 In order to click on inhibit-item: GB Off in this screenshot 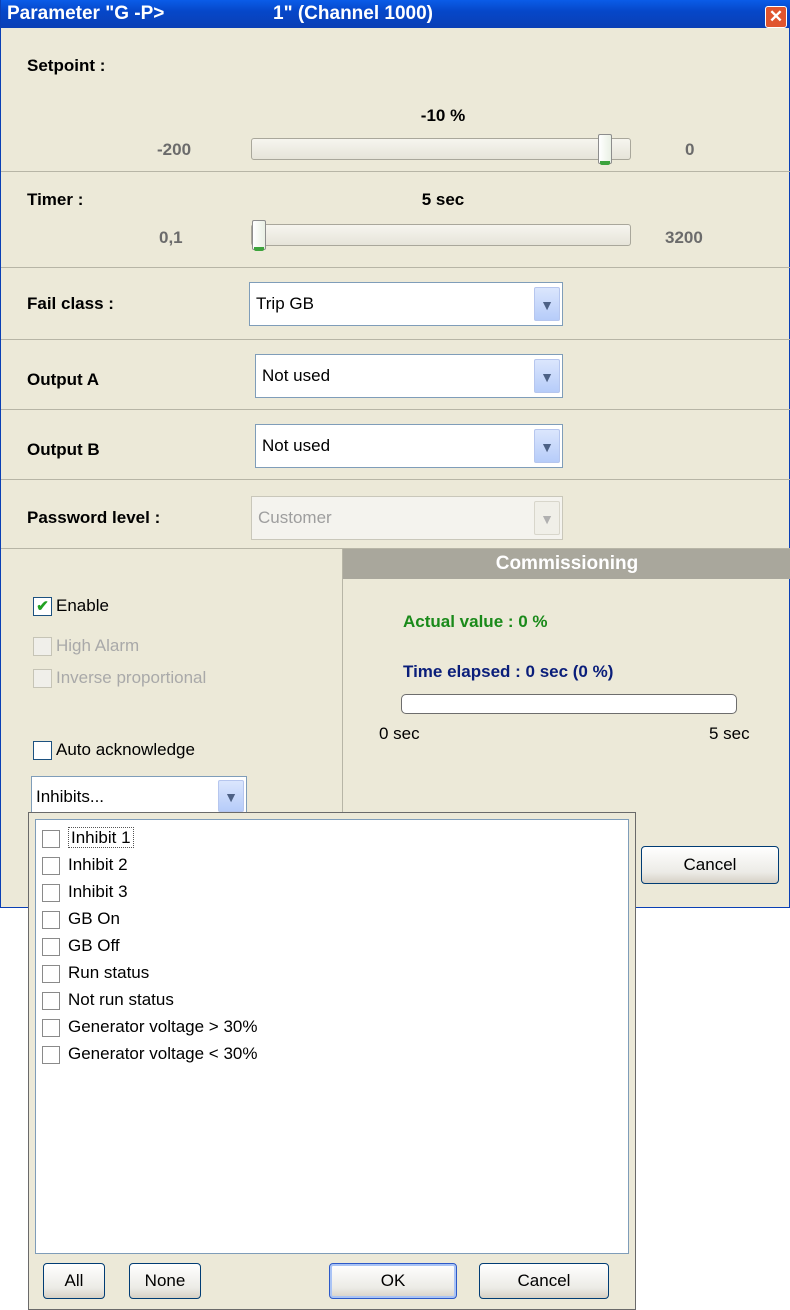, I will do `click(81, 946)`.